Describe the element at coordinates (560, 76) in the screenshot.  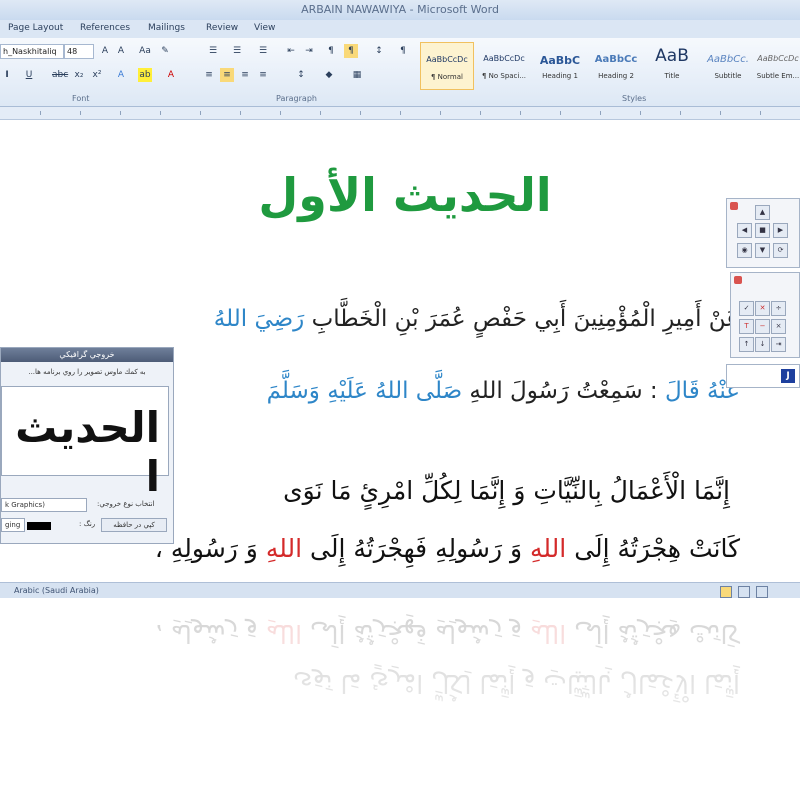
I see `style-name: Heading 1` at that location.